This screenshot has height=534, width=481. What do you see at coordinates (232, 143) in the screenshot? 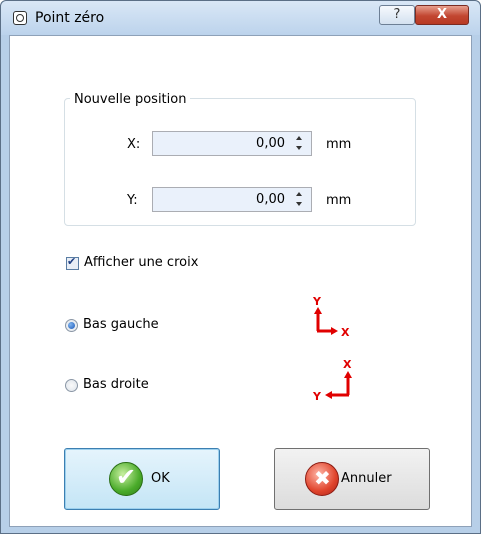
I see `x-input: 0,00` at bounding box center [232, 143].